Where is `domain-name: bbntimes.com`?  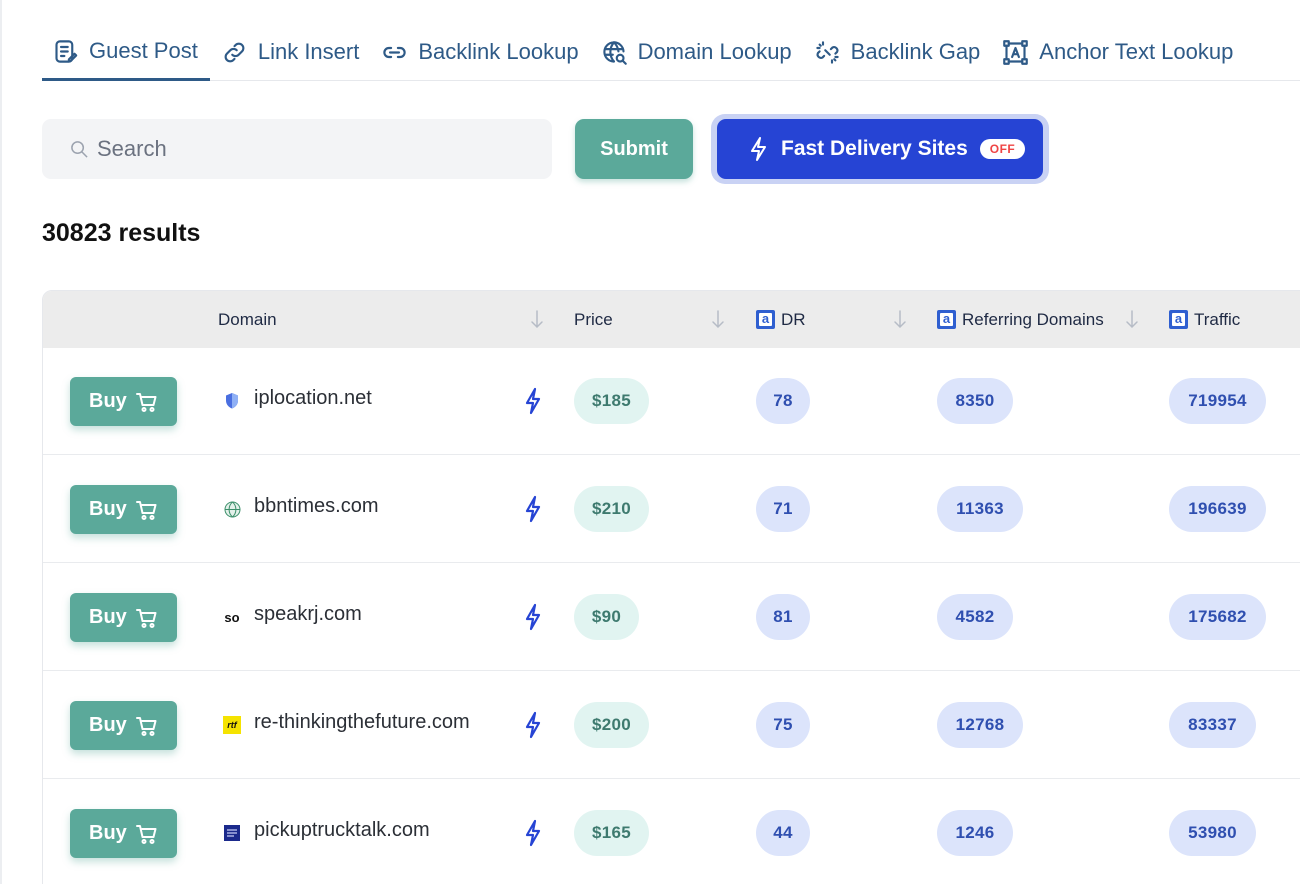 domain-name: bbntimes.com is located at coordinates (316, 506).